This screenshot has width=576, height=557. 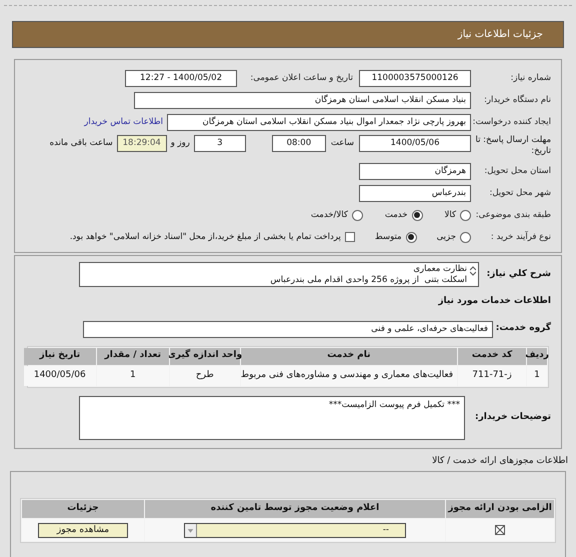 I want to click on column-header: الزامی بودن ارائه مجوز, so click(x=500, y=509).